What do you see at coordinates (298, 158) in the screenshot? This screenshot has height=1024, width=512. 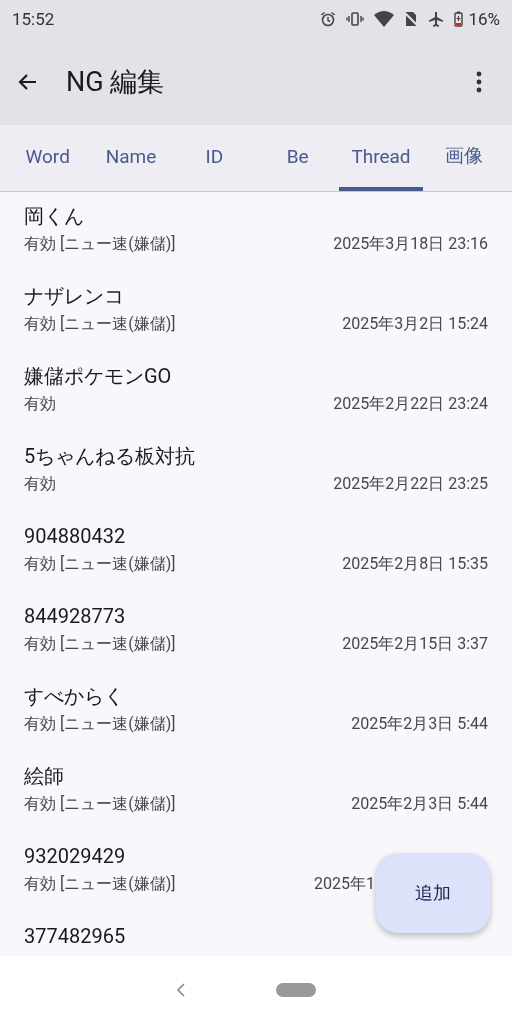 I see `tab: Be` at bounding box center [298, 158].